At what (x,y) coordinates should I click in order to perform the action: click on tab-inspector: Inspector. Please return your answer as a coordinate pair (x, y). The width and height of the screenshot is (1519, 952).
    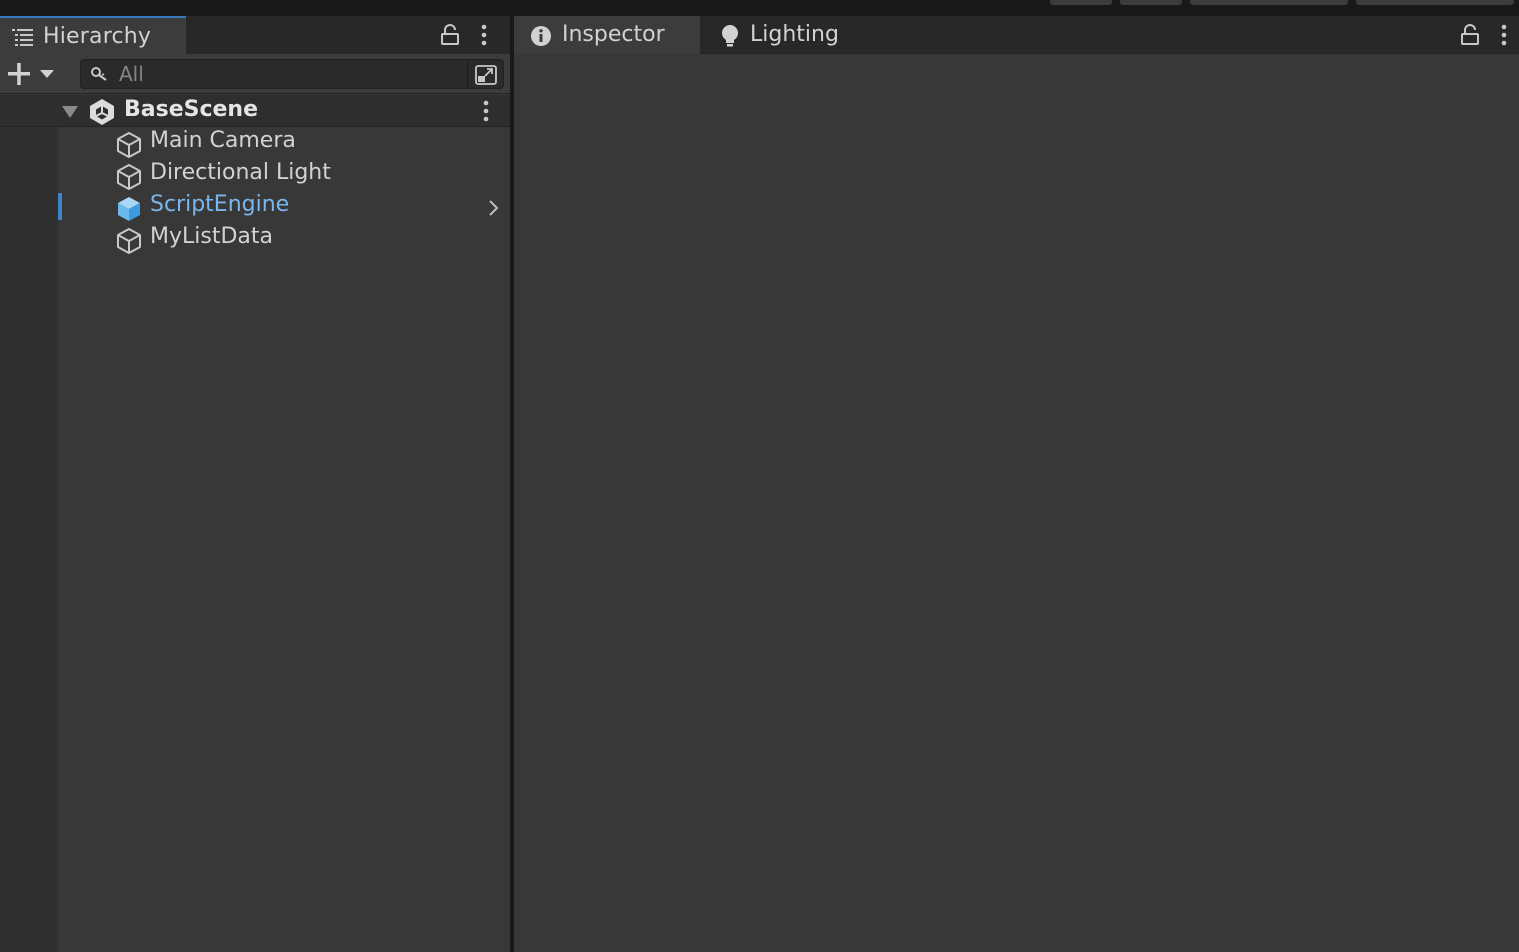
    Looking at the image, I should click on (607, 35).